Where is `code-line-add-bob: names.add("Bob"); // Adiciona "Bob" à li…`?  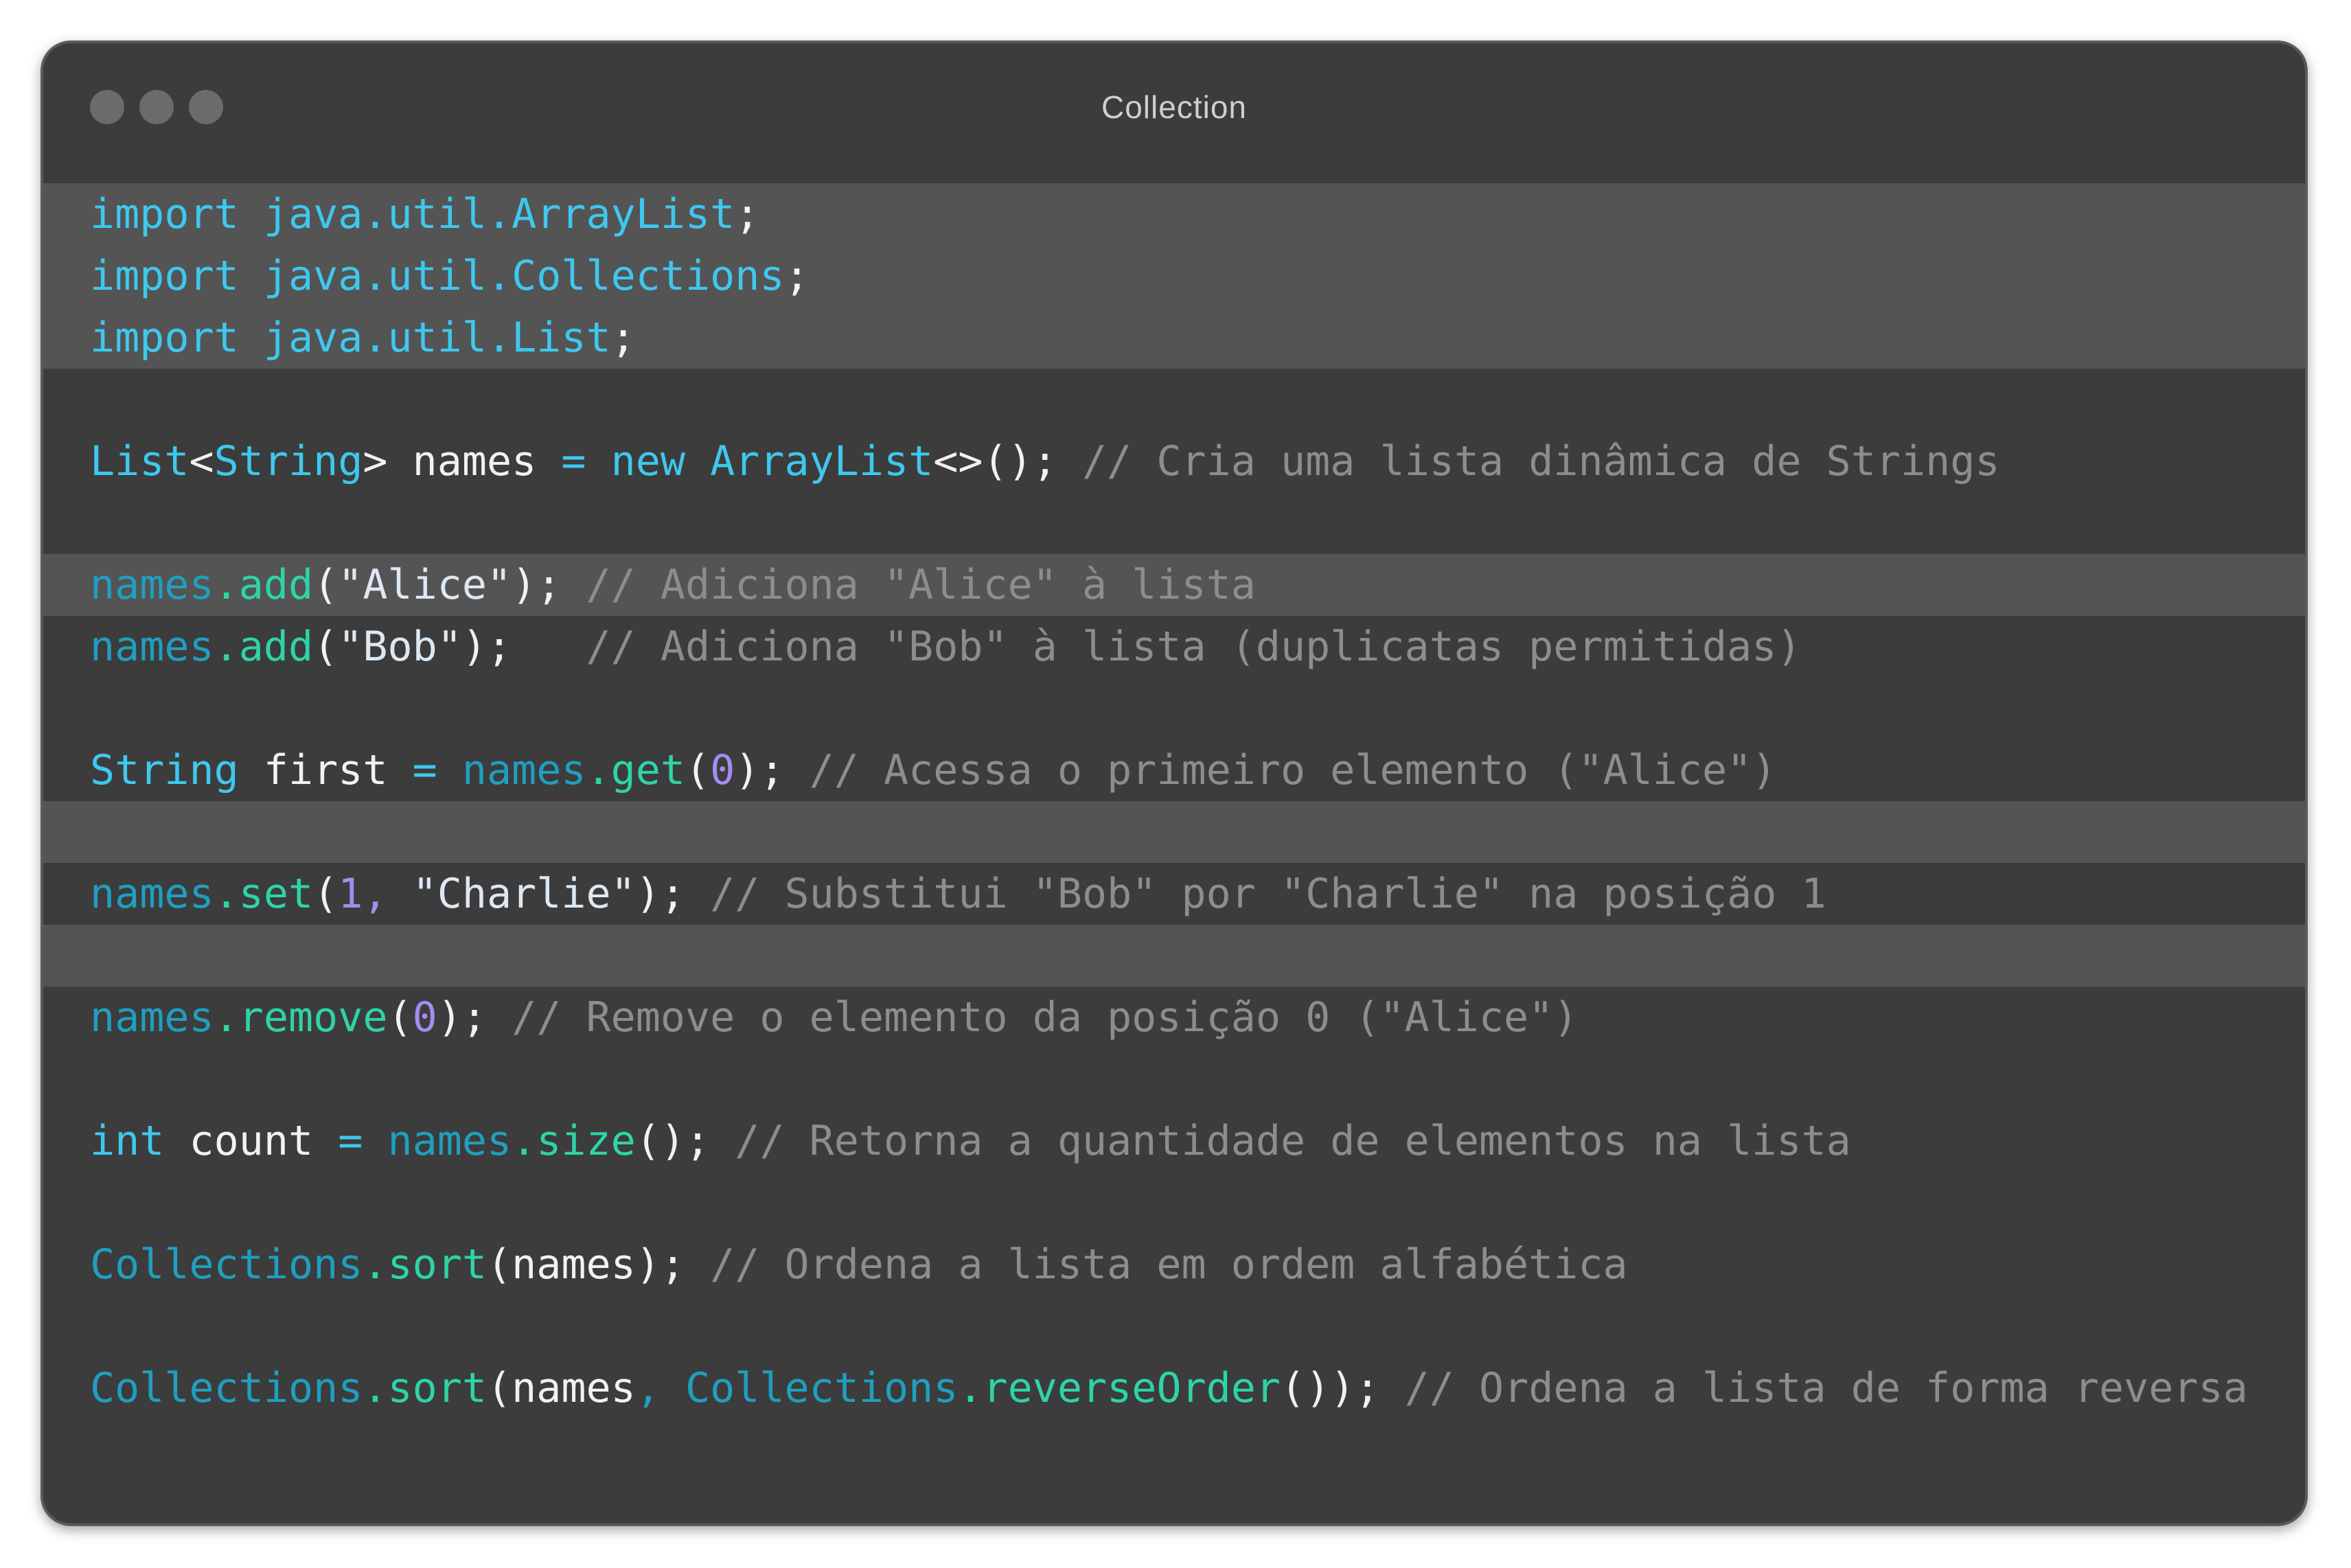
code-line-add-bob: names.add("Bob"); // Adiciona "Bob" à li… is located at coordinates (1174, 647).